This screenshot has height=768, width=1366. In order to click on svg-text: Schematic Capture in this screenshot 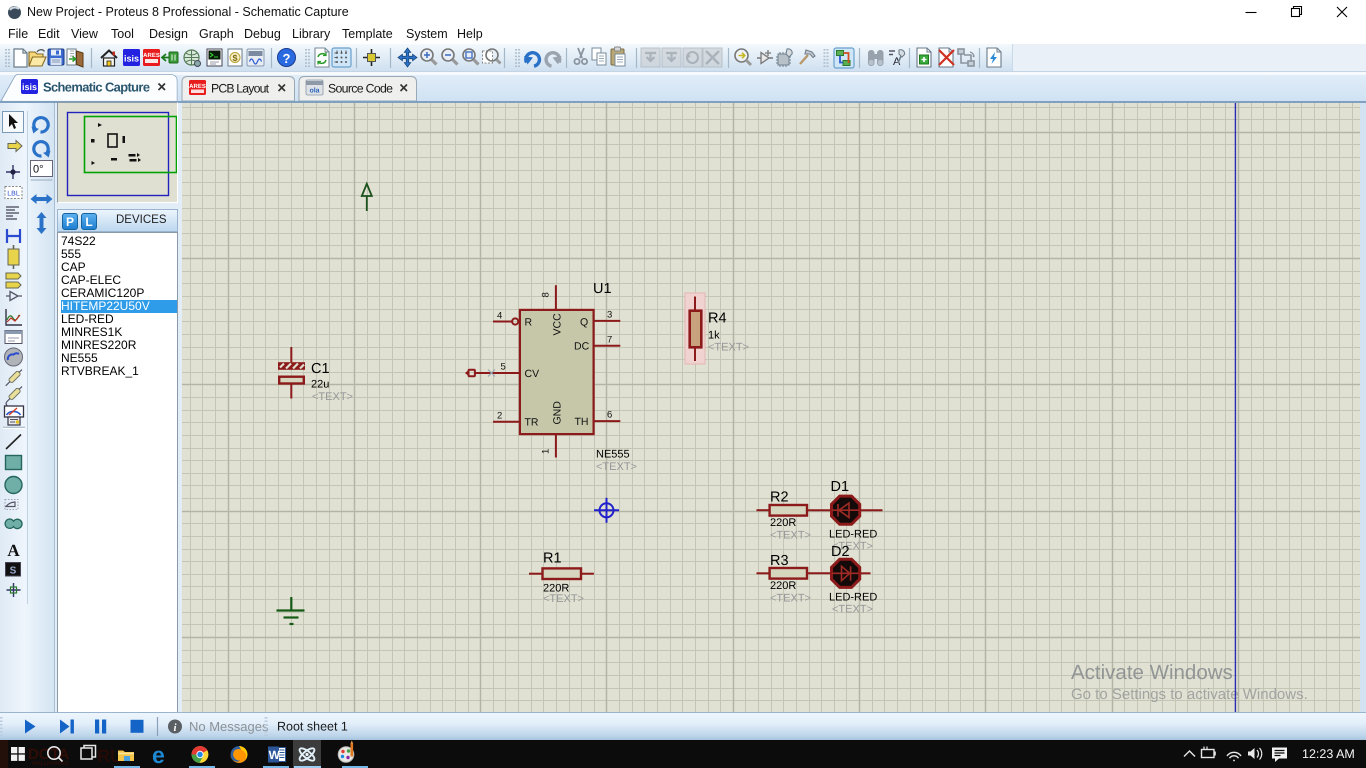, I will do `click(96, 87)`.